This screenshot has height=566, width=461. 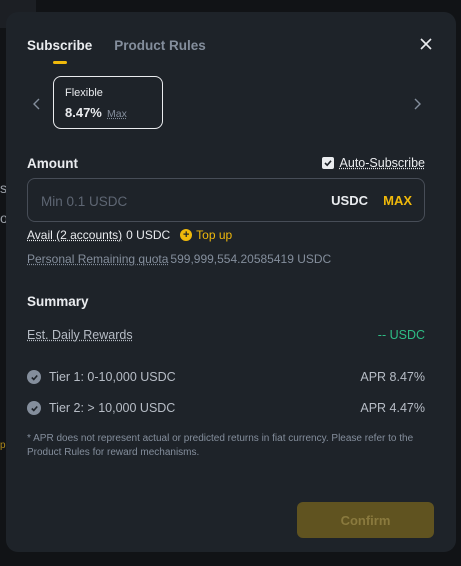 What do you see at coordinates (52, 163) in the screenshot?
I see `amount-label: Amount` at bounding box center [52, 163].